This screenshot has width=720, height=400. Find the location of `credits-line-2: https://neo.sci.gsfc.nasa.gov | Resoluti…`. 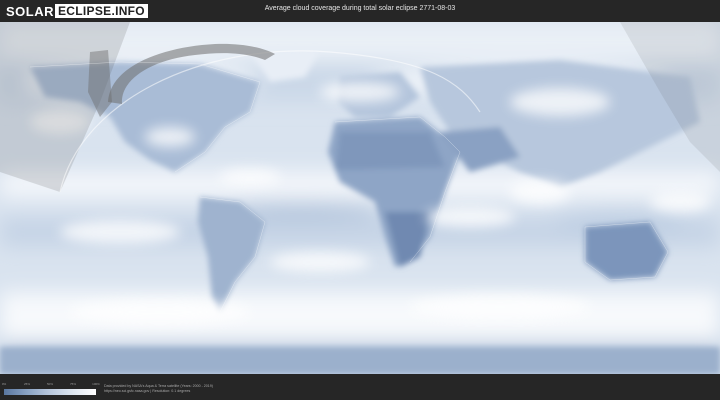

credits-line-2: https://neo.sci.gsfc.nasa.gov | Resoluti… is located at coordinates (147, 391).